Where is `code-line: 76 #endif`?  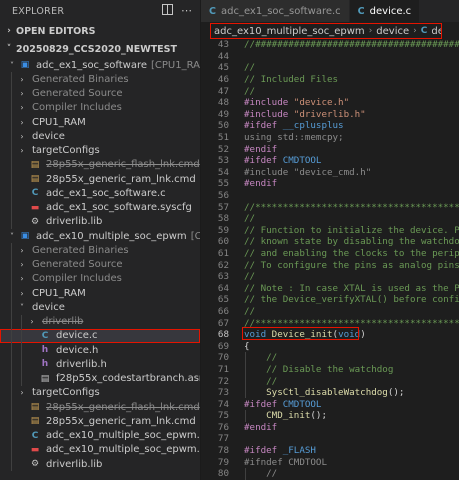 code-line: 76 #endif is located at coordinates (330, 428).